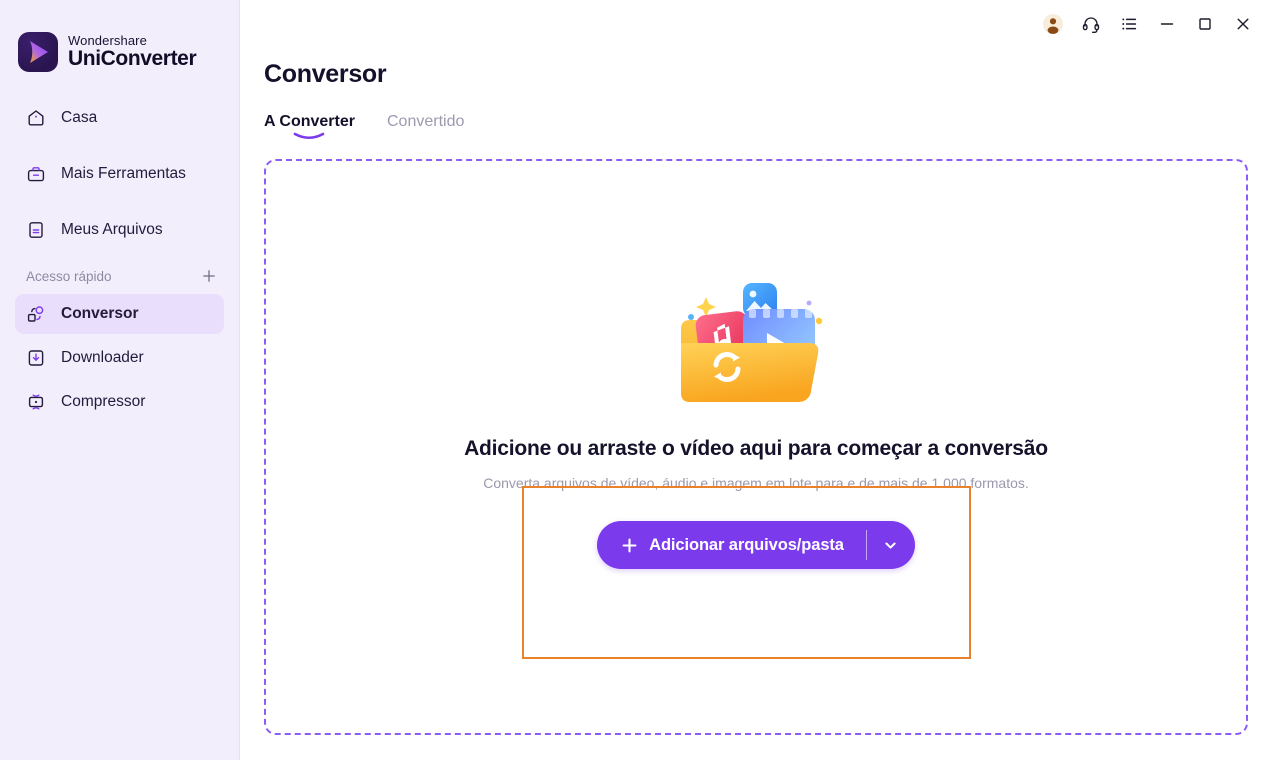  I want to click on sidebar-item-conversor: Conversor, so click(119, 314).